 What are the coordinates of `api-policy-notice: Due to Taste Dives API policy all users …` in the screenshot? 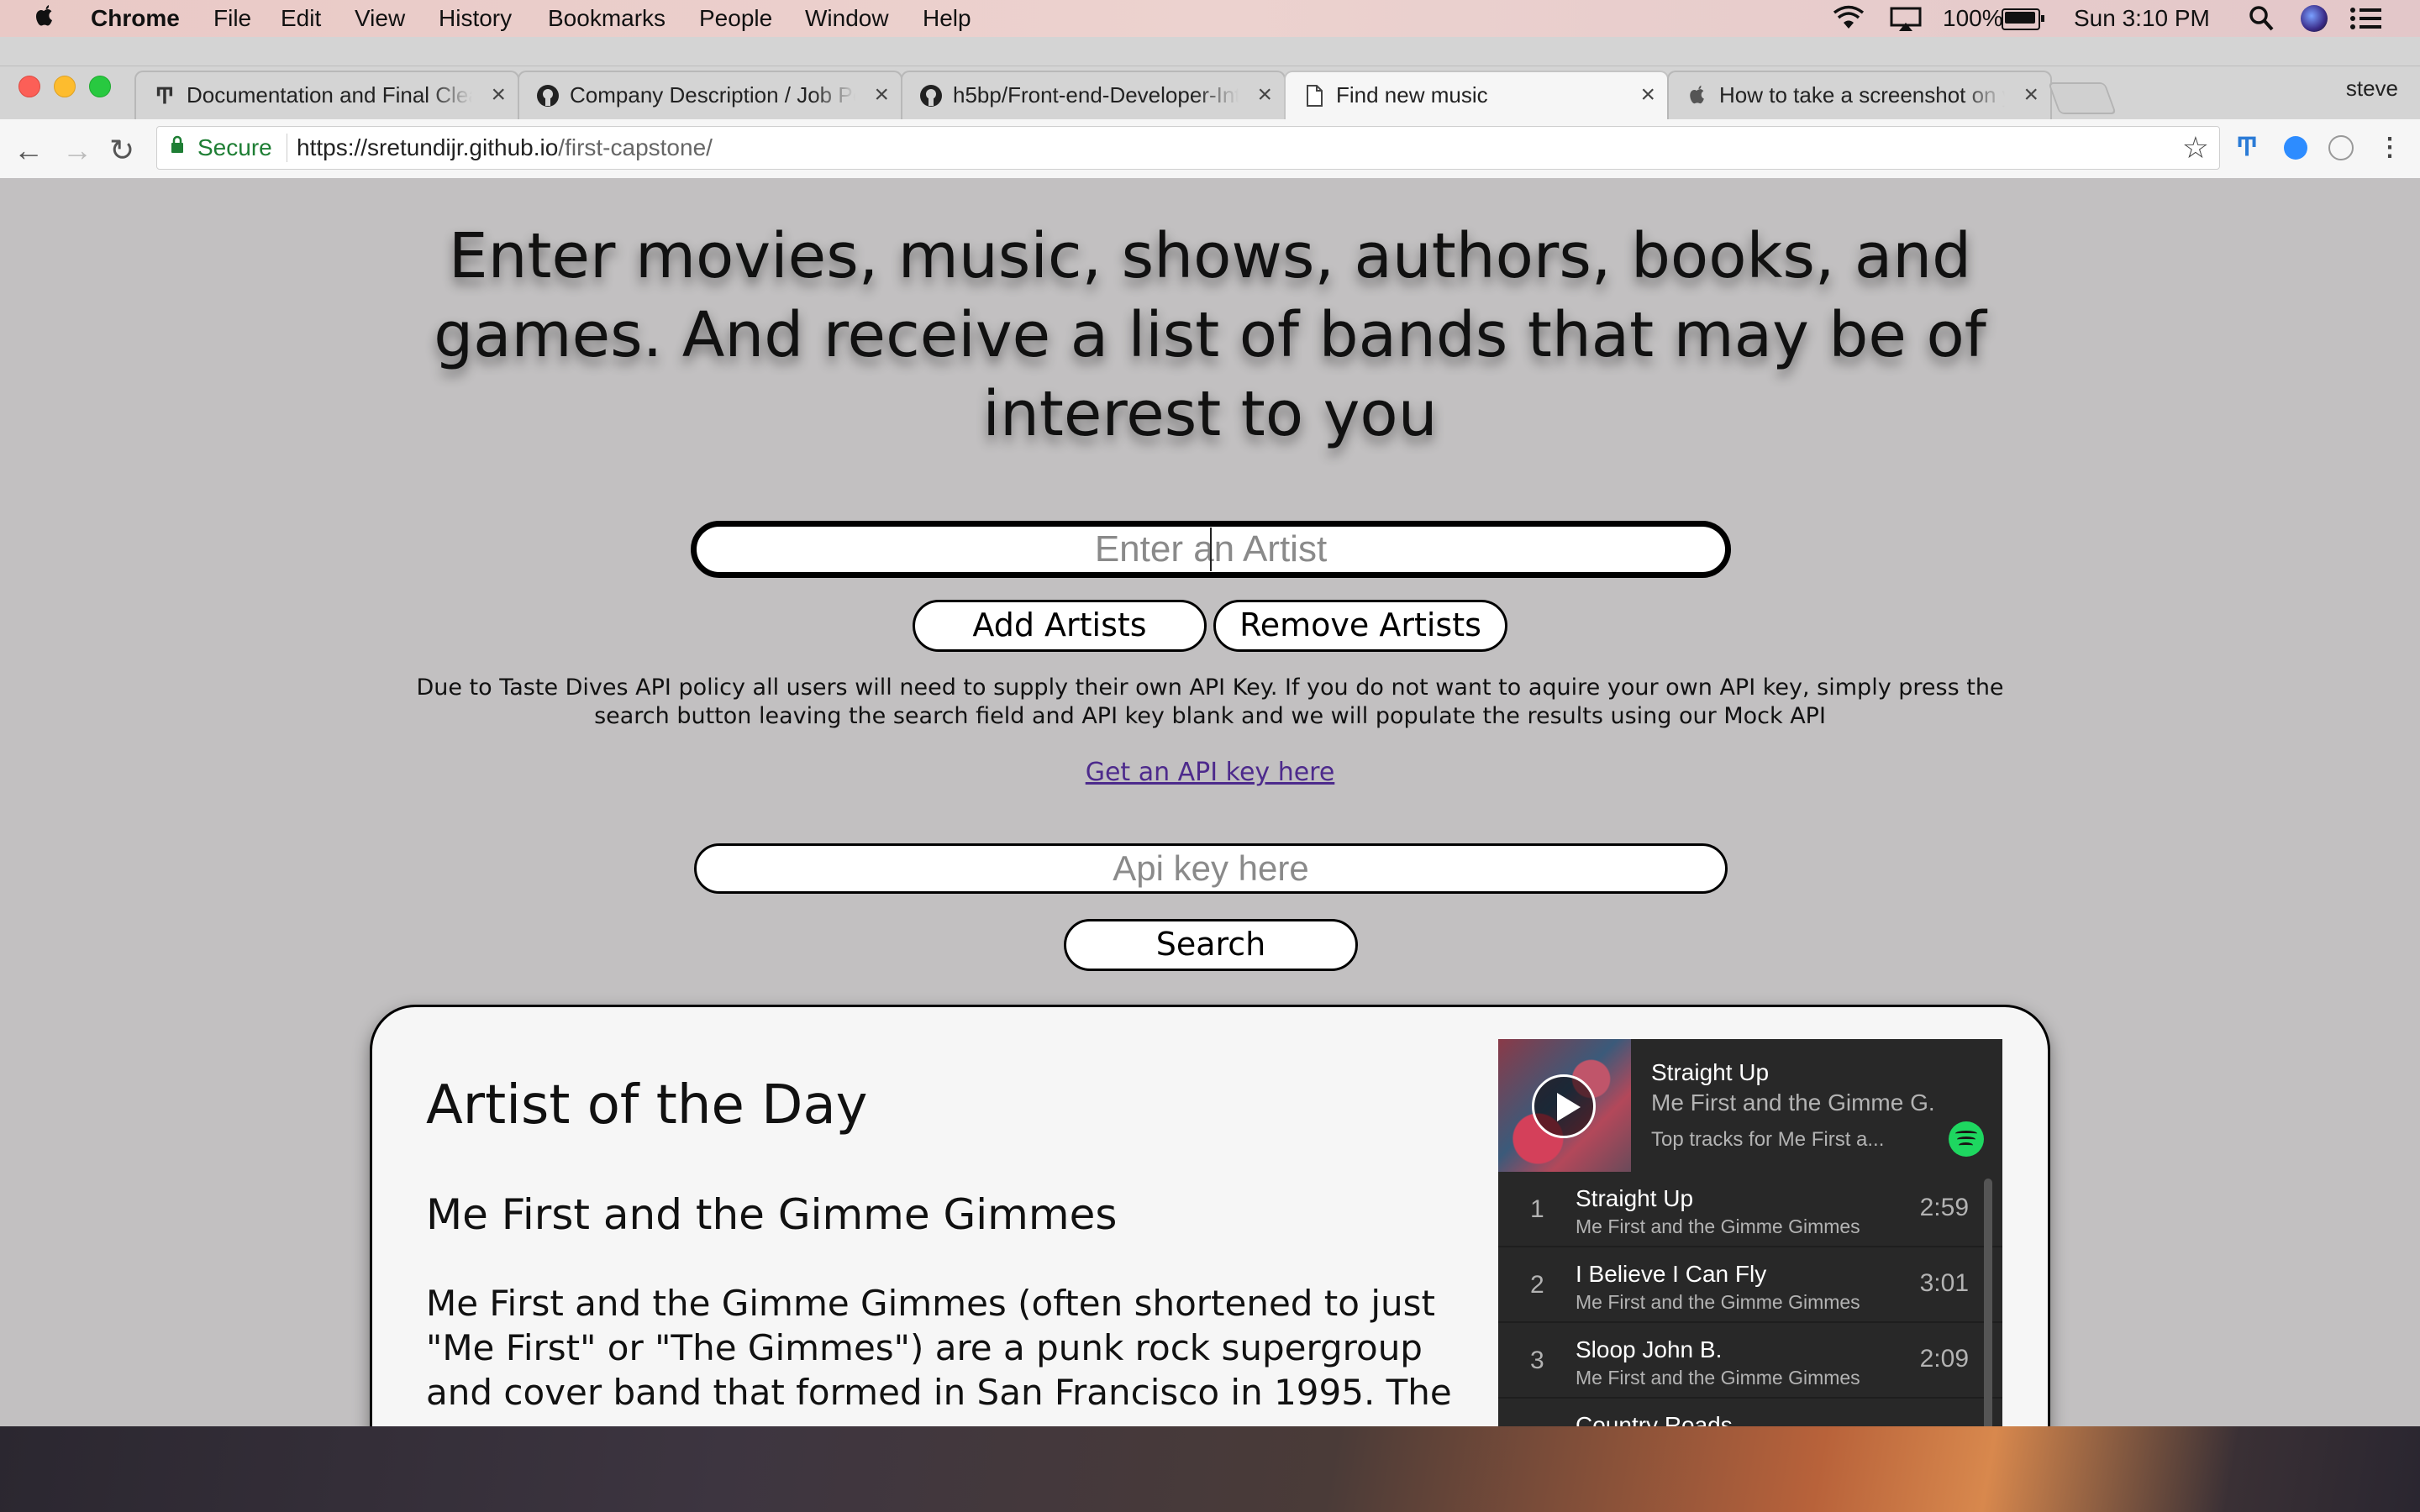 It's located at (1210, 702).